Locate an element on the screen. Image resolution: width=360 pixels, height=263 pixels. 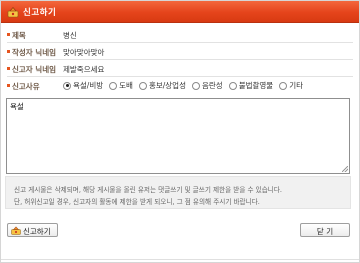
divider is located at coordinates (180, 259).